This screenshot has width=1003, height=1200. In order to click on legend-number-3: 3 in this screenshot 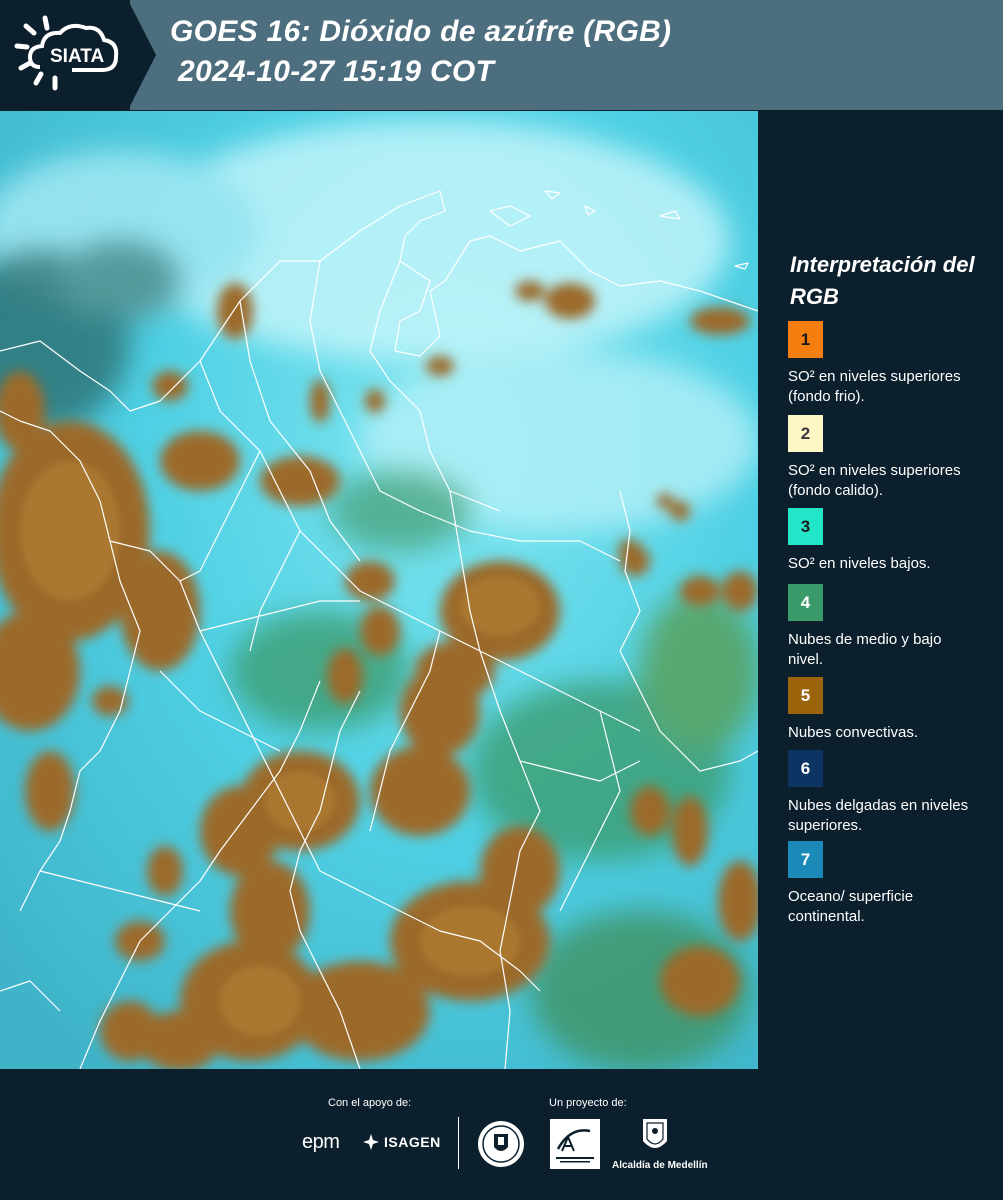, I will do `click(805, 526)`.